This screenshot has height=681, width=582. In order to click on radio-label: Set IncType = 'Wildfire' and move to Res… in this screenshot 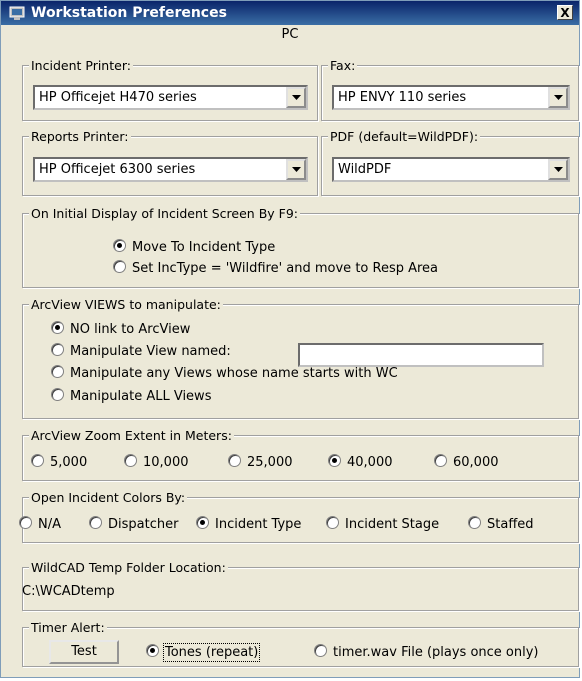, I will do `click(285, 268)`.